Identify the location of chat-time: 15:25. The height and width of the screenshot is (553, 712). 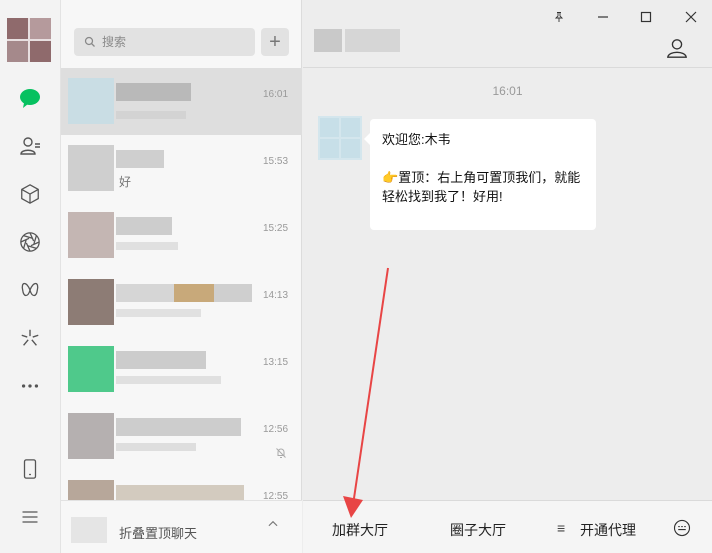
(276, 228).